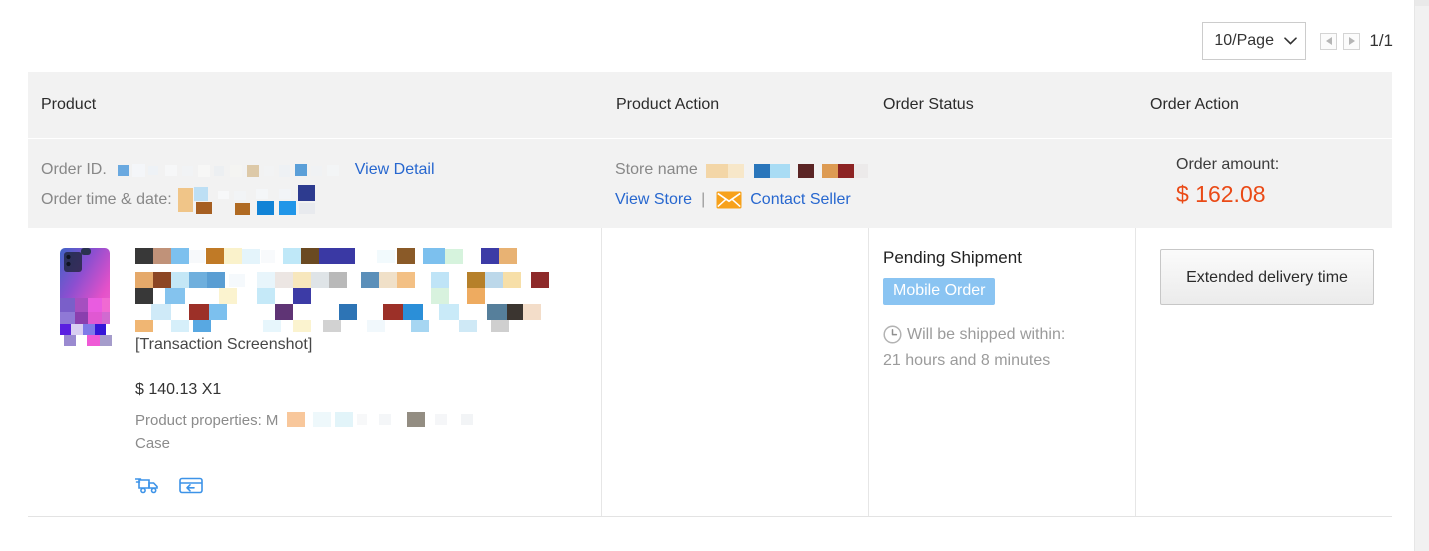 The width and height of the screenshot is (1429, 551). I want to click on transaction-screenshot-label: [Transaction Screenshot], so click(224, 344).